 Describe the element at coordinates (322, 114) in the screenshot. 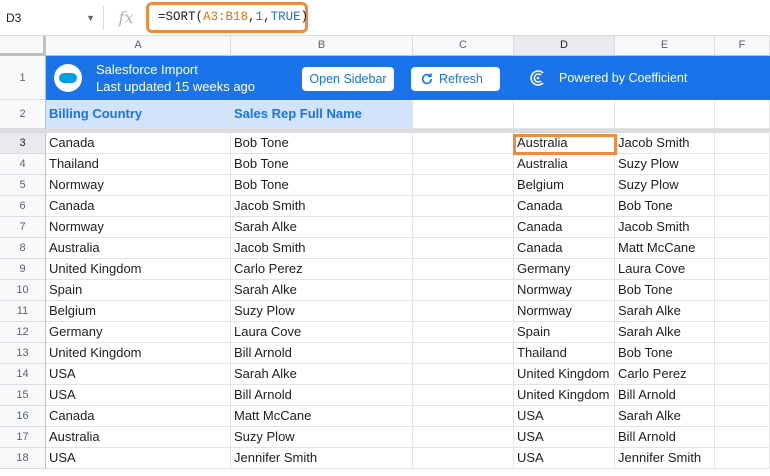

I see `header-sales-rep: Sales Rep Full Name` at that location.